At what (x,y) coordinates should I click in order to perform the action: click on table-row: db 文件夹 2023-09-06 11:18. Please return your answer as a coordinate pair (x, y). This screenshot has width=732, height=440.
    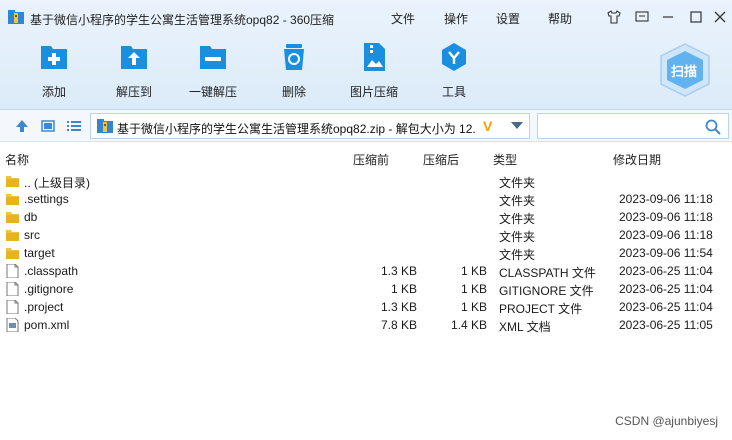
    Looking at the image, I should click on (366, 217).